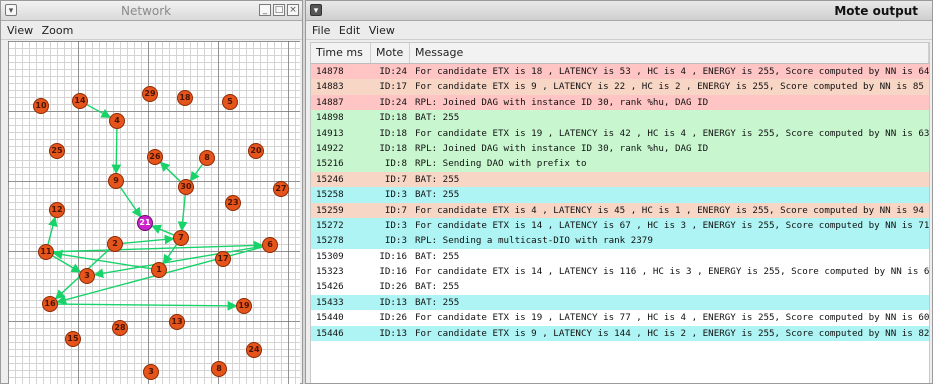 The width and height of the screenshot is (933, 384). I want to click on mote-node-17: 17, so click(223, 259).